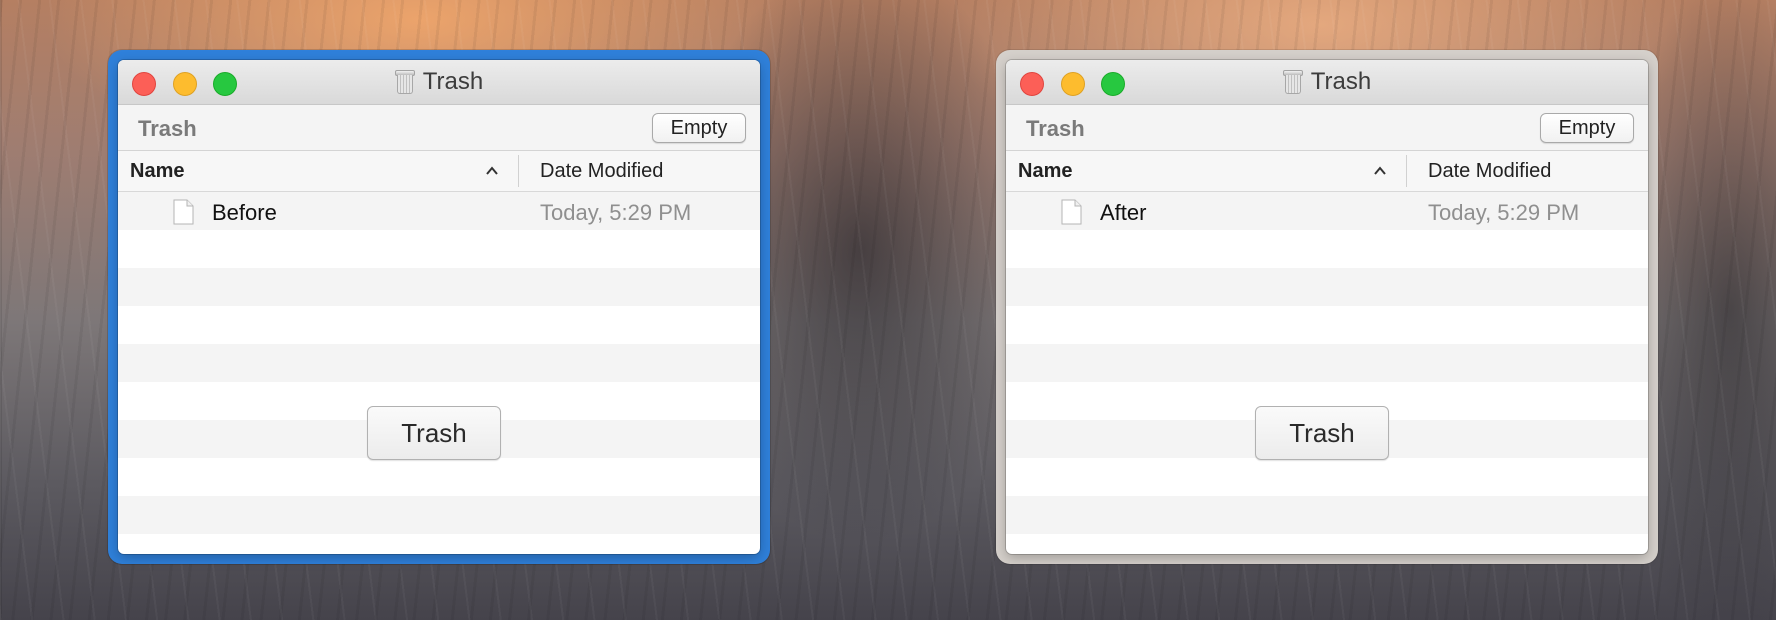 The height and width of the screenshot is (620, 1776). Describe the element at coordinates (1123, 212) in the screenshot. I see `file-name: After` at that location.